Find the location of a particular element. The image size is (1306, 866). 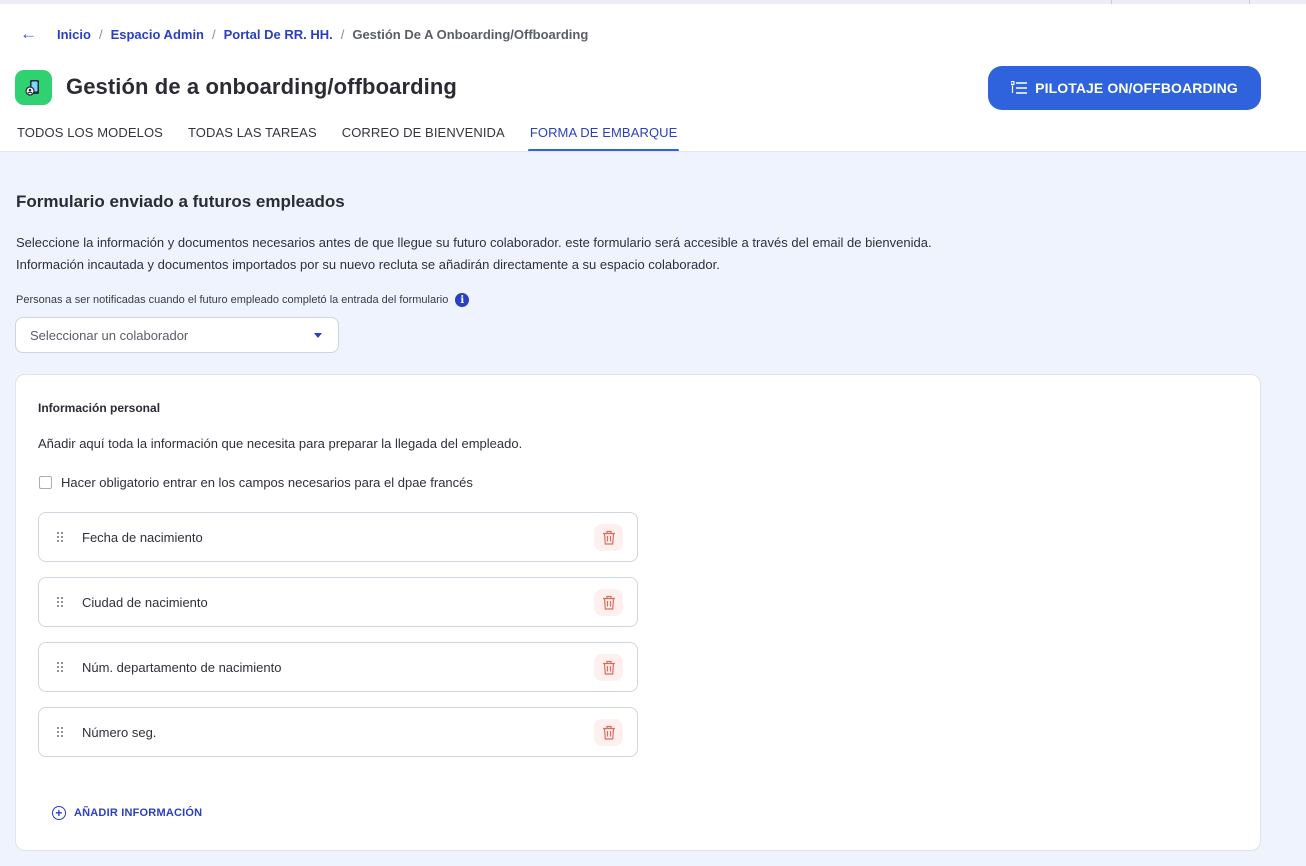

page-title: Gestión de a onboarding/offboarding is located at coordinates (261, 86).